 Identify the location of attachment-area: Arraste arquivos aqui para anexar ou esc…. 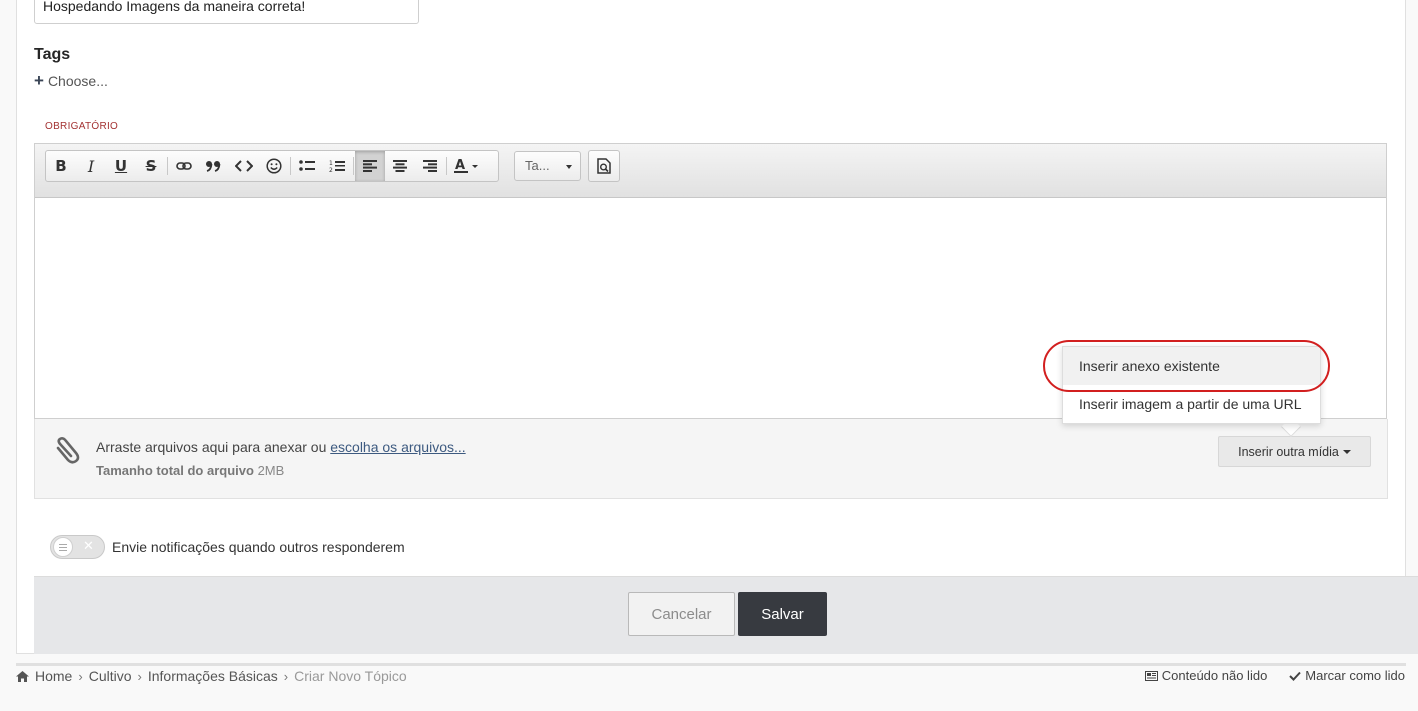
(711, 459).